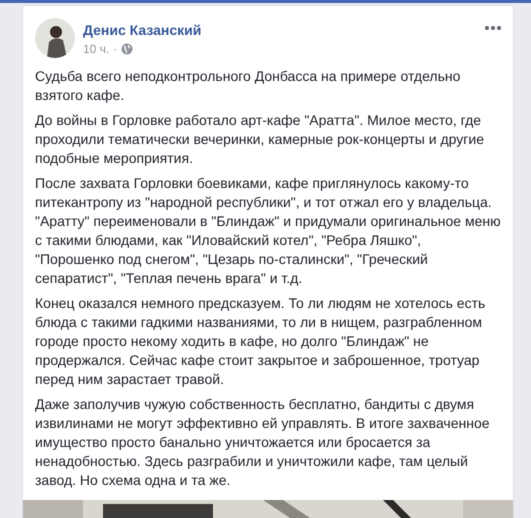 This screenshot has height=518, width=531. Describe the element at coordinates (55, 38) in the screenshot. I see `avatar-icon` at that location.